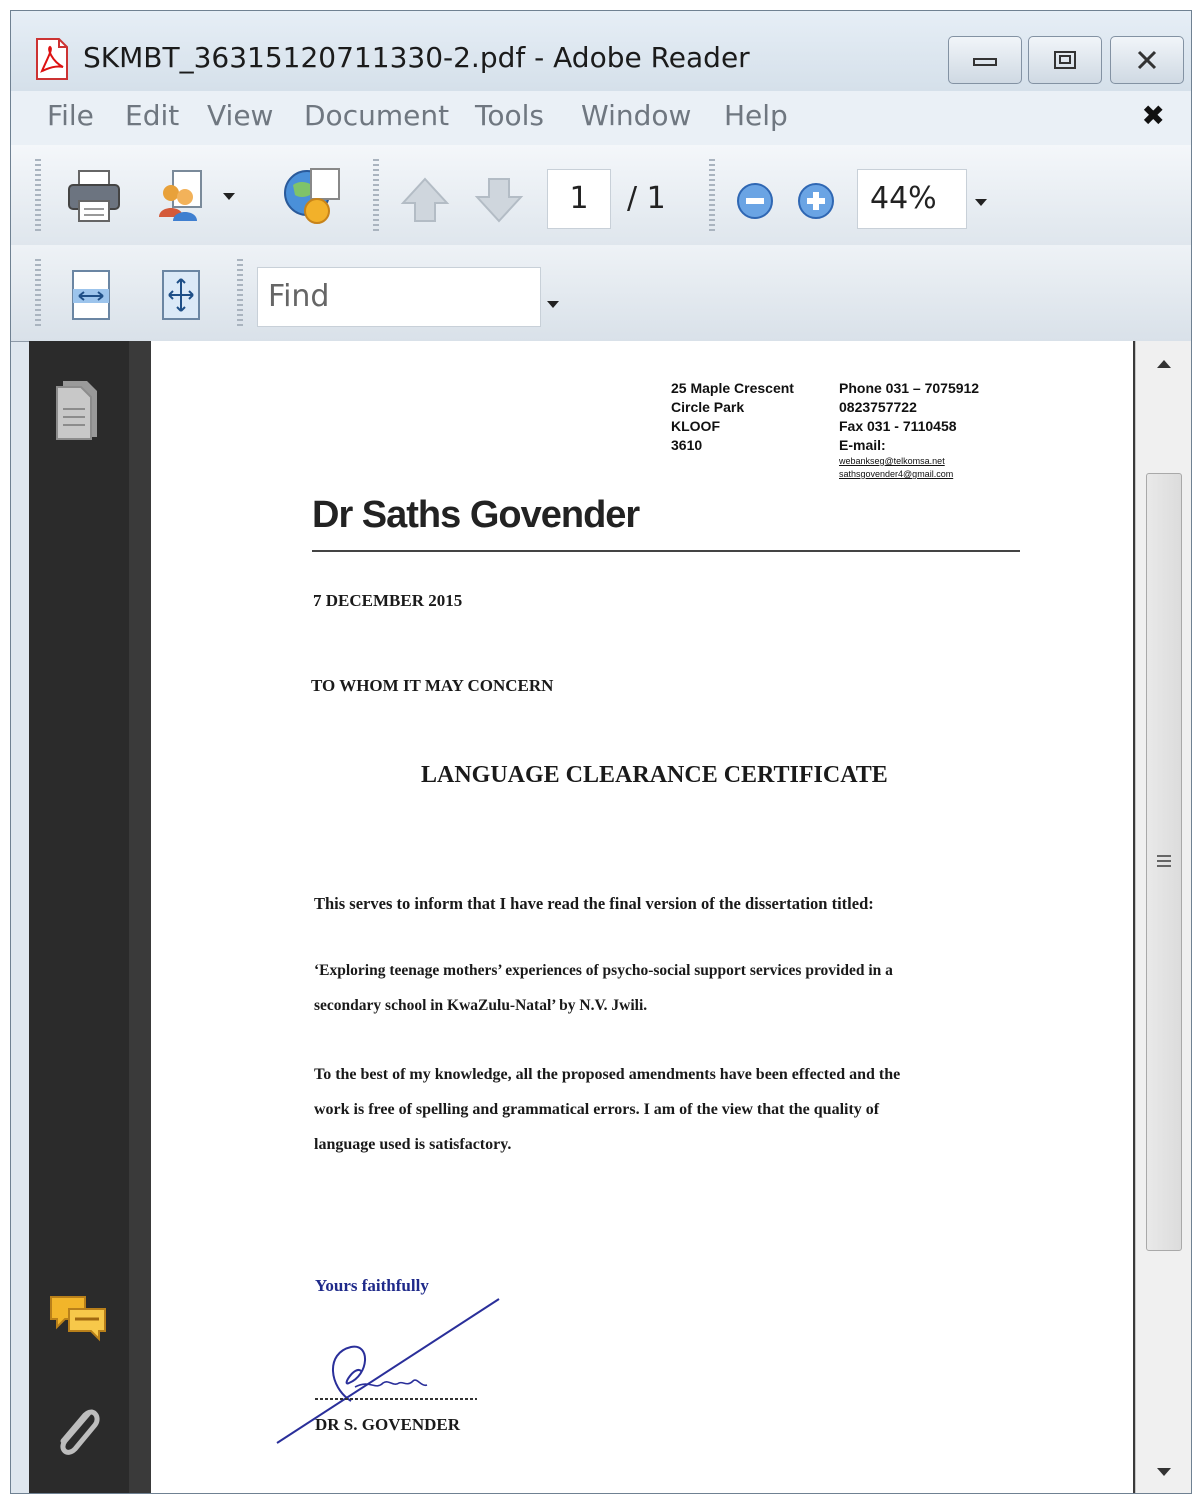  What do you see at coordinates (666, 551) in the screenshot?
I see `letterhead-divider` at bounding box center [666, 551].